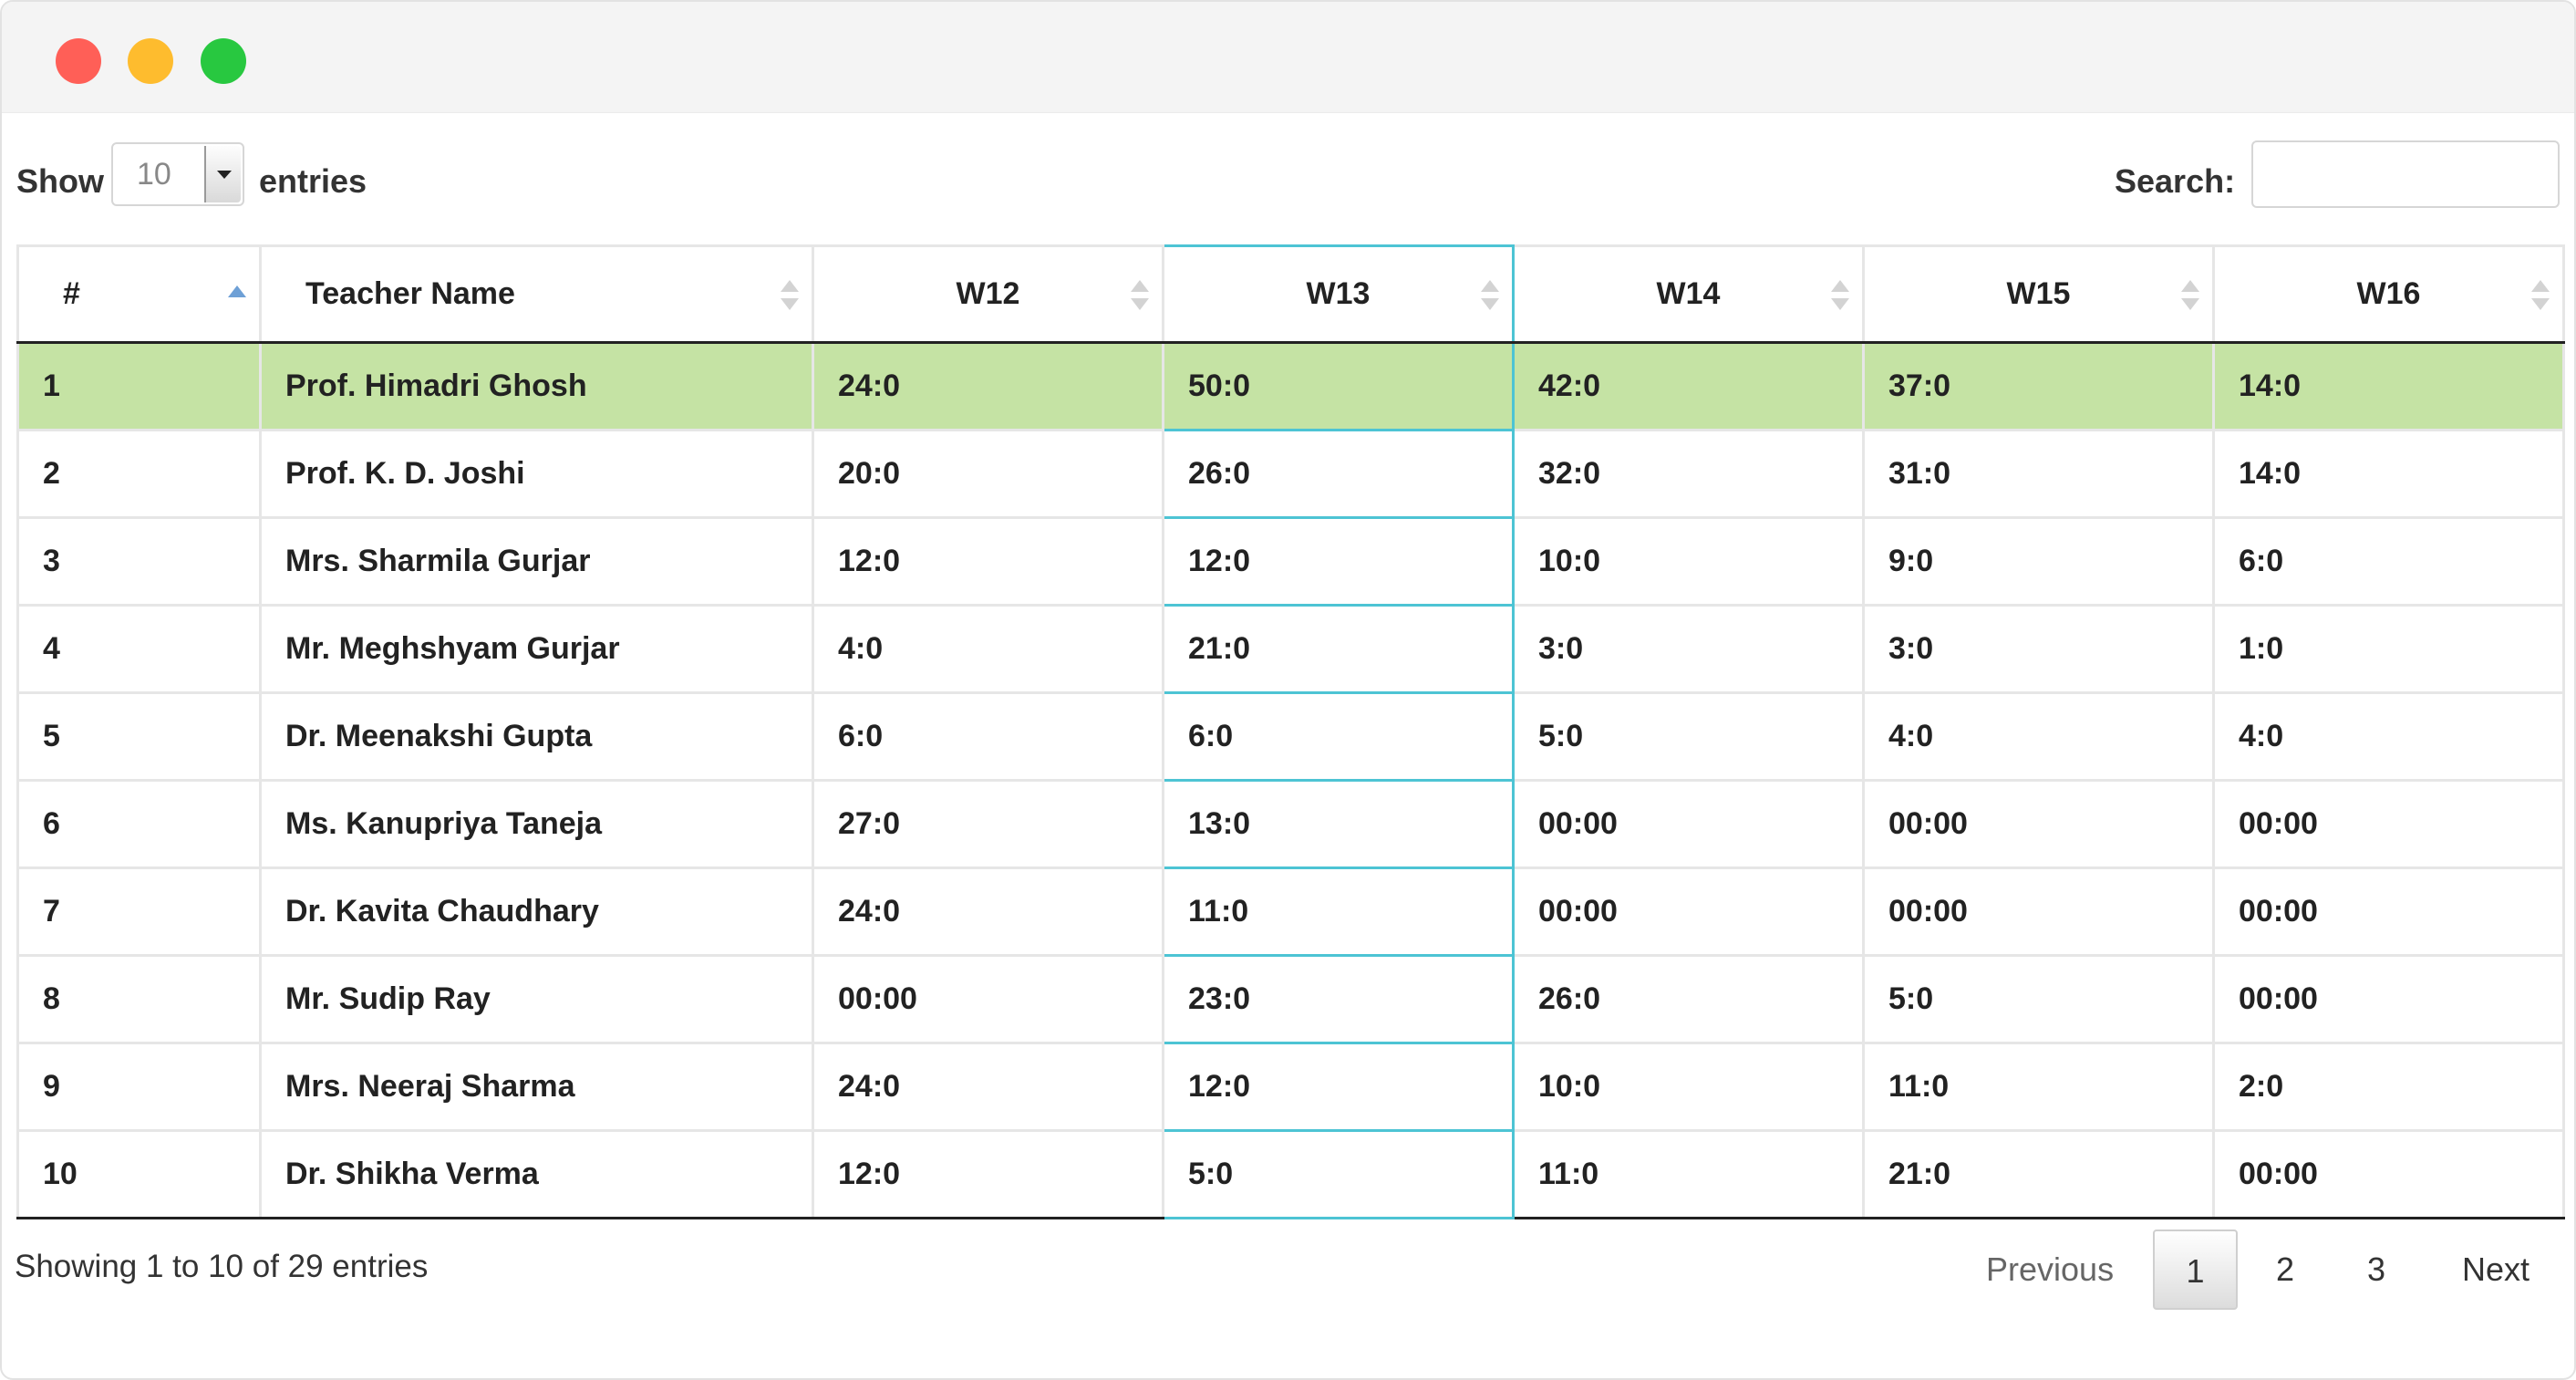 The width and height of the screenshot is (2576, 1380). I want to click on column-header-w16: W16, so click(2388, 294).